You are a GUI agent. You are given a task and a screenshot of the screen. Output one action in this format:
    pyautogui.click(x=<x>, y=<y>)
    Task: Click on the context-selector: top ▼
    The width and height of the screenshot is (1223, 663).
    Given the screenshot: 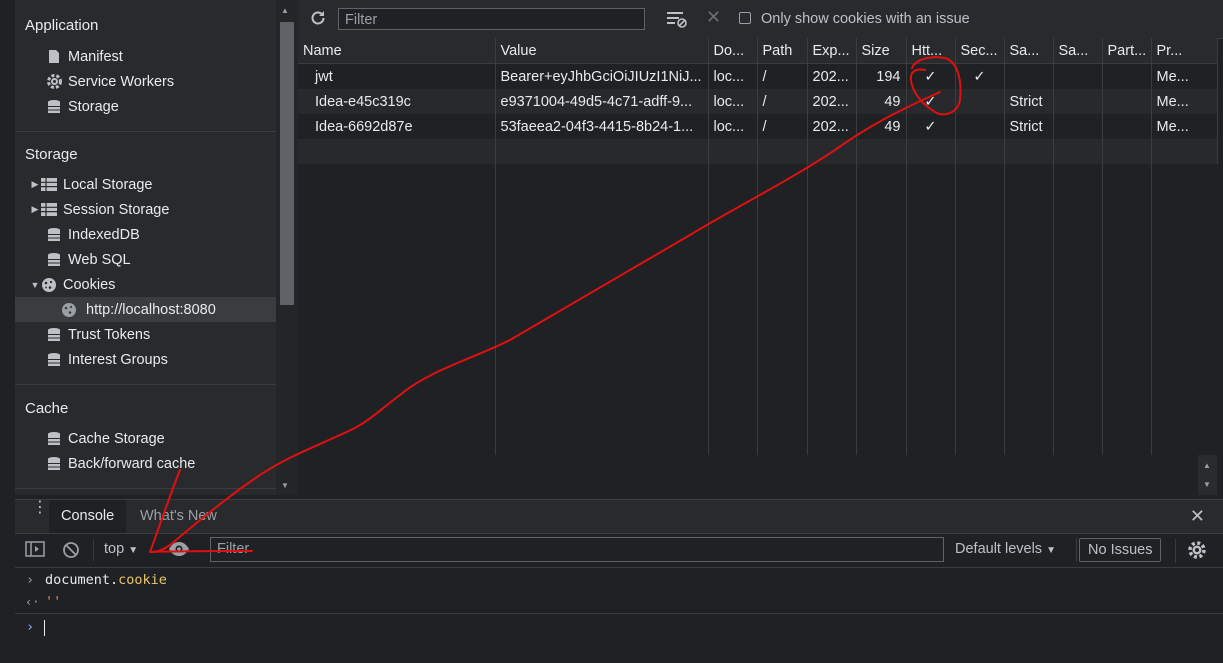 What is the action you would take?
    pyautogui.click(x=121, y=549)
    